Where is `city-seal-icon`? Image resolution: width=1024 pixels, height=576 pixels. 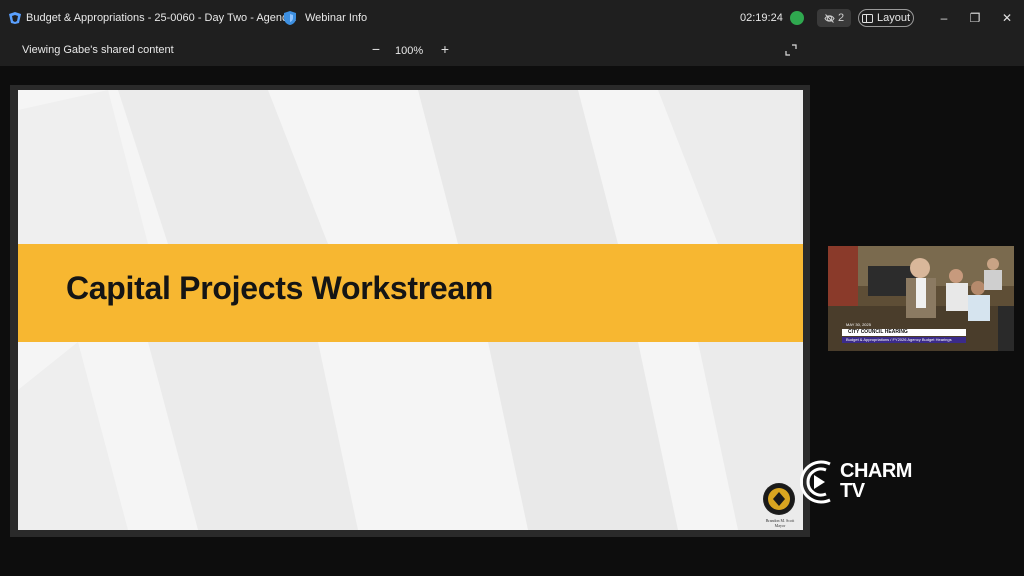 city-seal-icon is located at coordinates (779, 499).